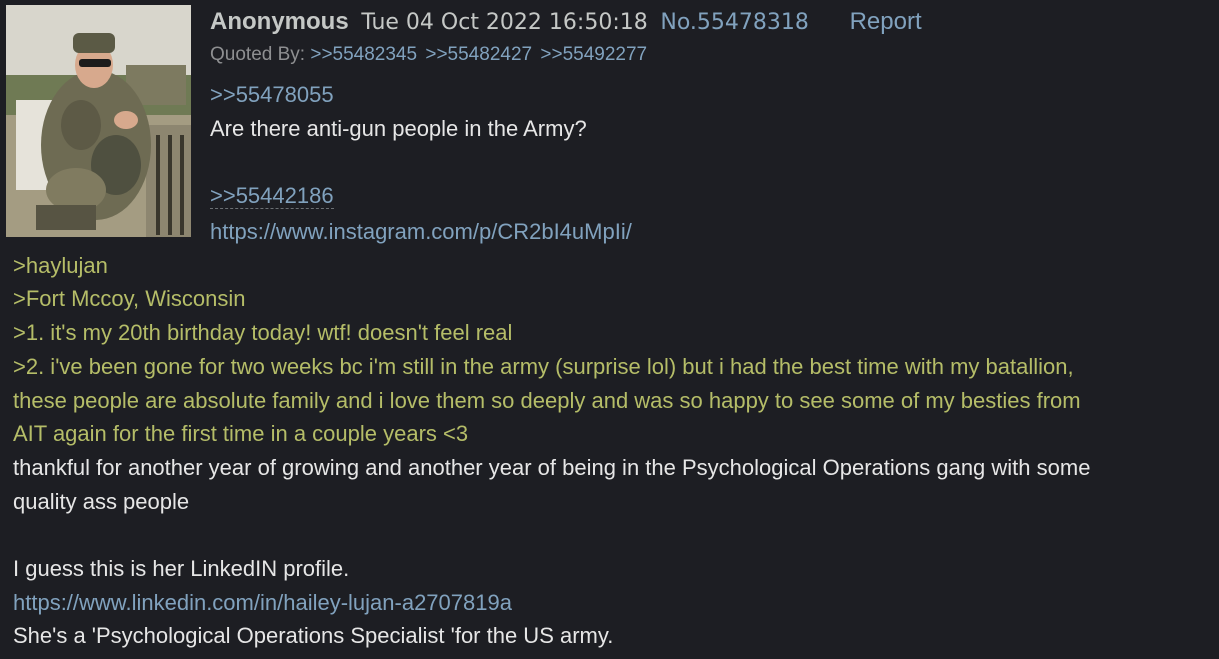 The image size is (1219, 659). Describe the element at coordinates (363, 54) in the screenshot. I see `backlink: >>55482345` at that location.